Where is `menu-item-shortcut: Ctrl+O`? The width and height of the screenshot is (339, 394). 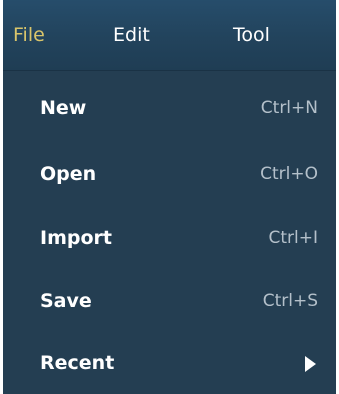
menu-item-shortcut: Ctrl+O is located at coordinates (289, 174).